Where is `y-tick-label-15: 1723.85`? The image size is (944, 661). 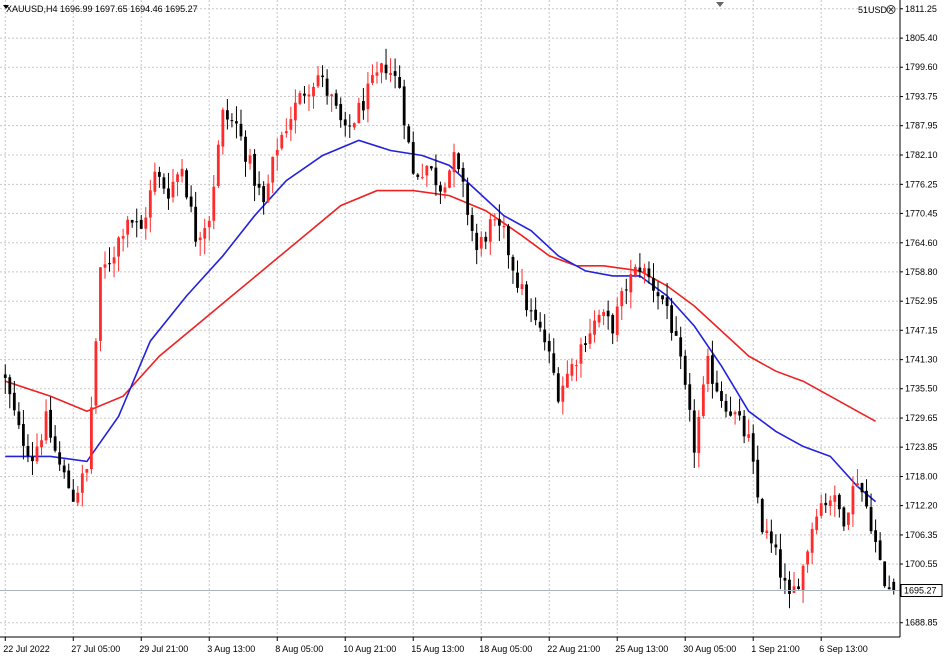 y-tick-label-15: 1723.85 is located at coordinates (921, 447).